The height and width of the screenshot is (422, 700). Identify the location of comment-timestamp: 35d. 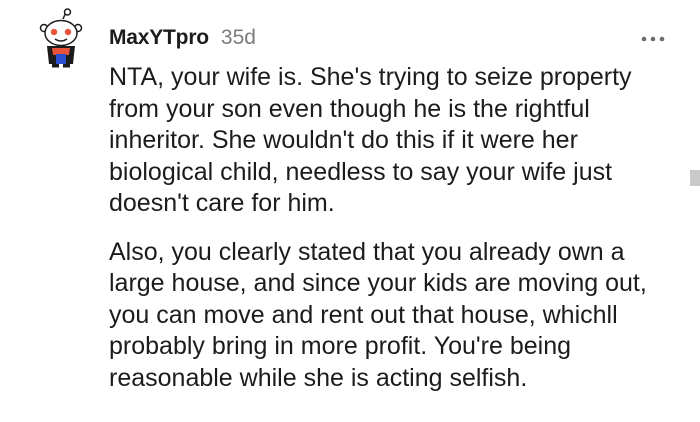
(238, 37).